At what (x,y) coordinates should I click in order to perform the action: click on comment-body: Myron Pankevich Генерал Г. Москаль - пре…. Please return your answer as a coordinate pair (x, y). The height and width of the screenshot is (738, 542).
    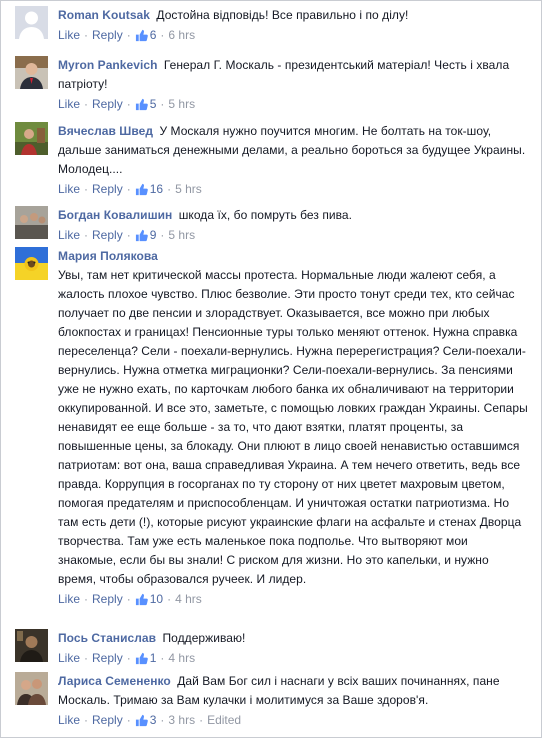
    Looking at the image, I should click on (293, 75).